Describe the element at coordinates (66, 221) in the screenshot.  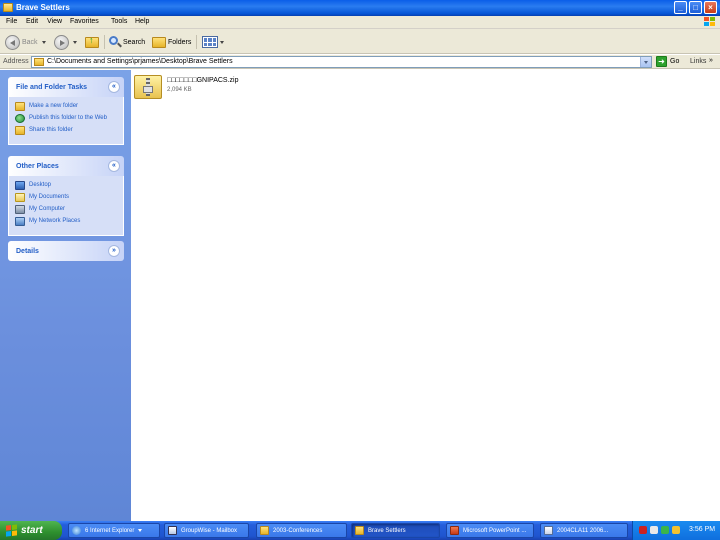
I see `place-my-network-places: My Network Places` at that location.